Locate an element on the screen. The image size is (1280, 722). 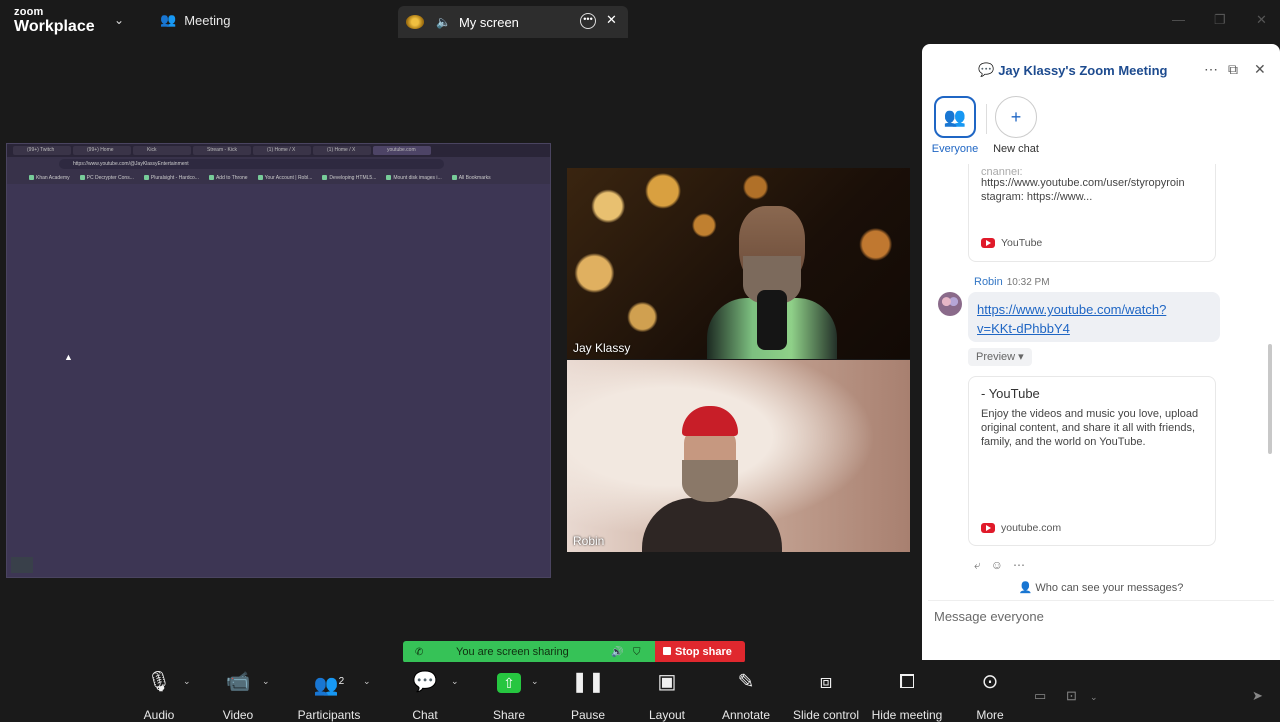
chat-button: 💬 Chat ⌄ is located at coordinates (425, 694).